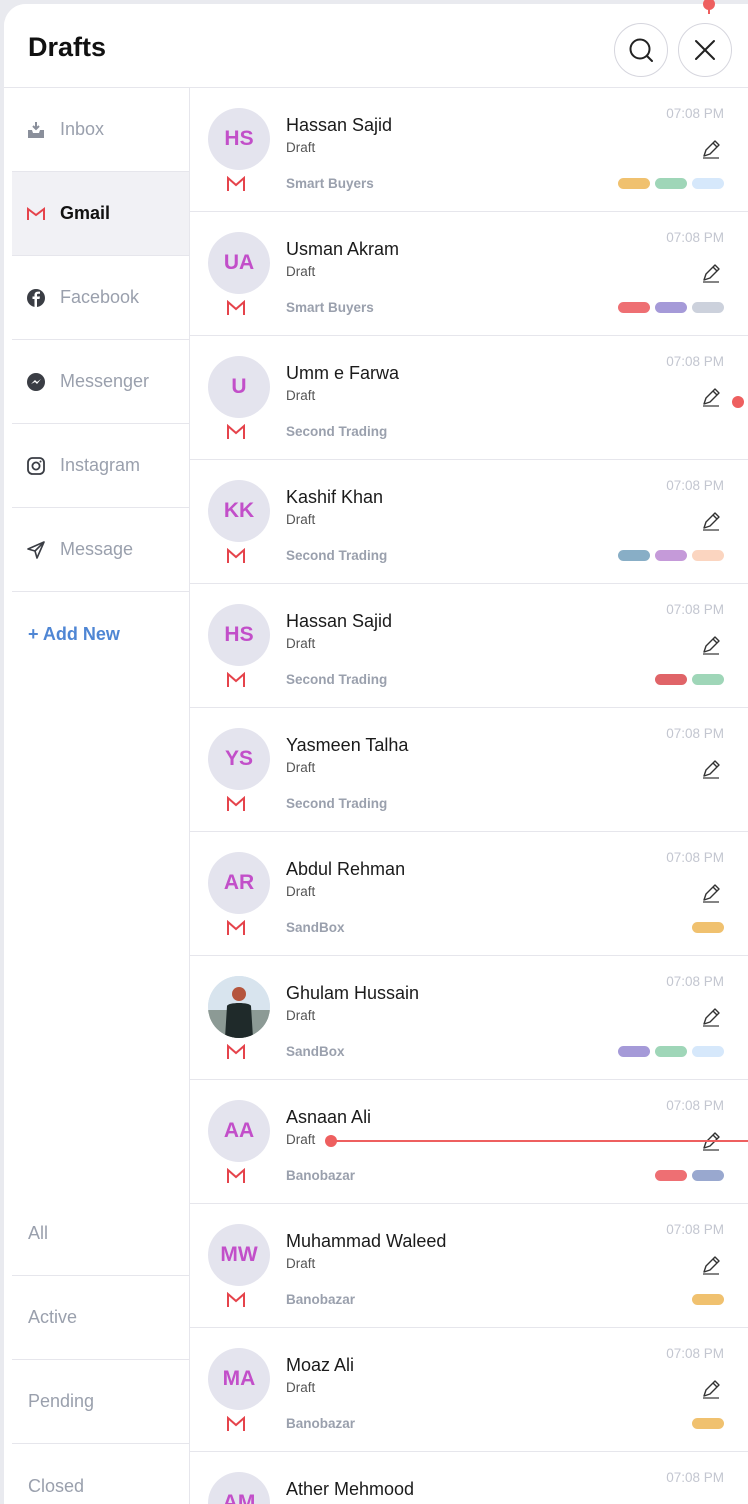 This screenshot has width=748, height=1504. I want to click on list-item: MW Muhammad Waleed Draft Banobazar 07:08 PM, so click(469, 1266).